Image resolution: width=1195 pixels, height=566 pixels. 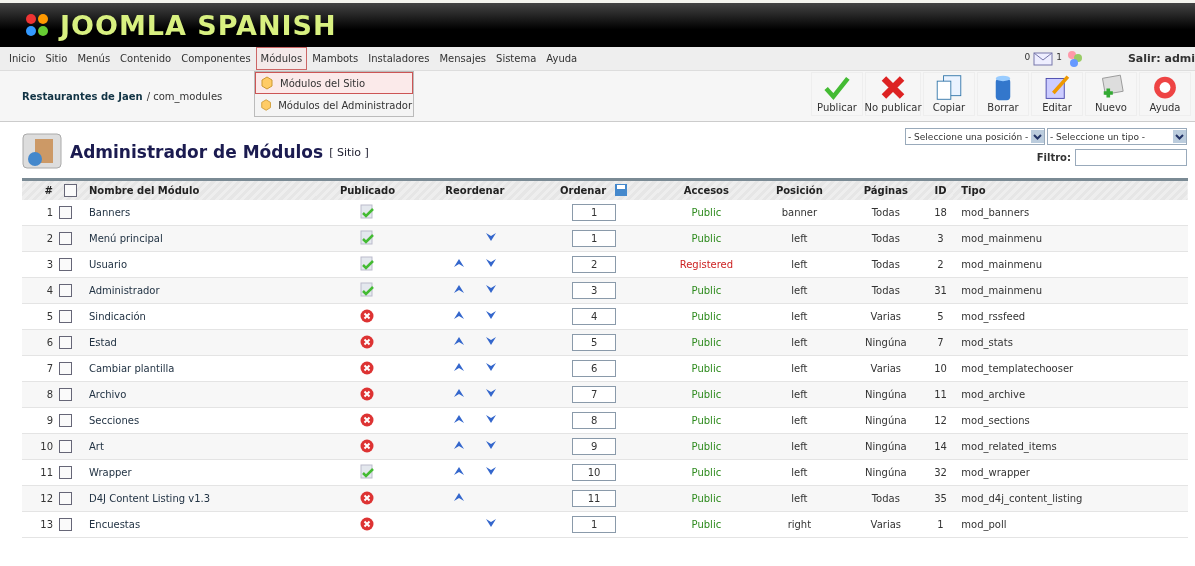 I want to click on order-field: 8, so click(x=594, y=420).